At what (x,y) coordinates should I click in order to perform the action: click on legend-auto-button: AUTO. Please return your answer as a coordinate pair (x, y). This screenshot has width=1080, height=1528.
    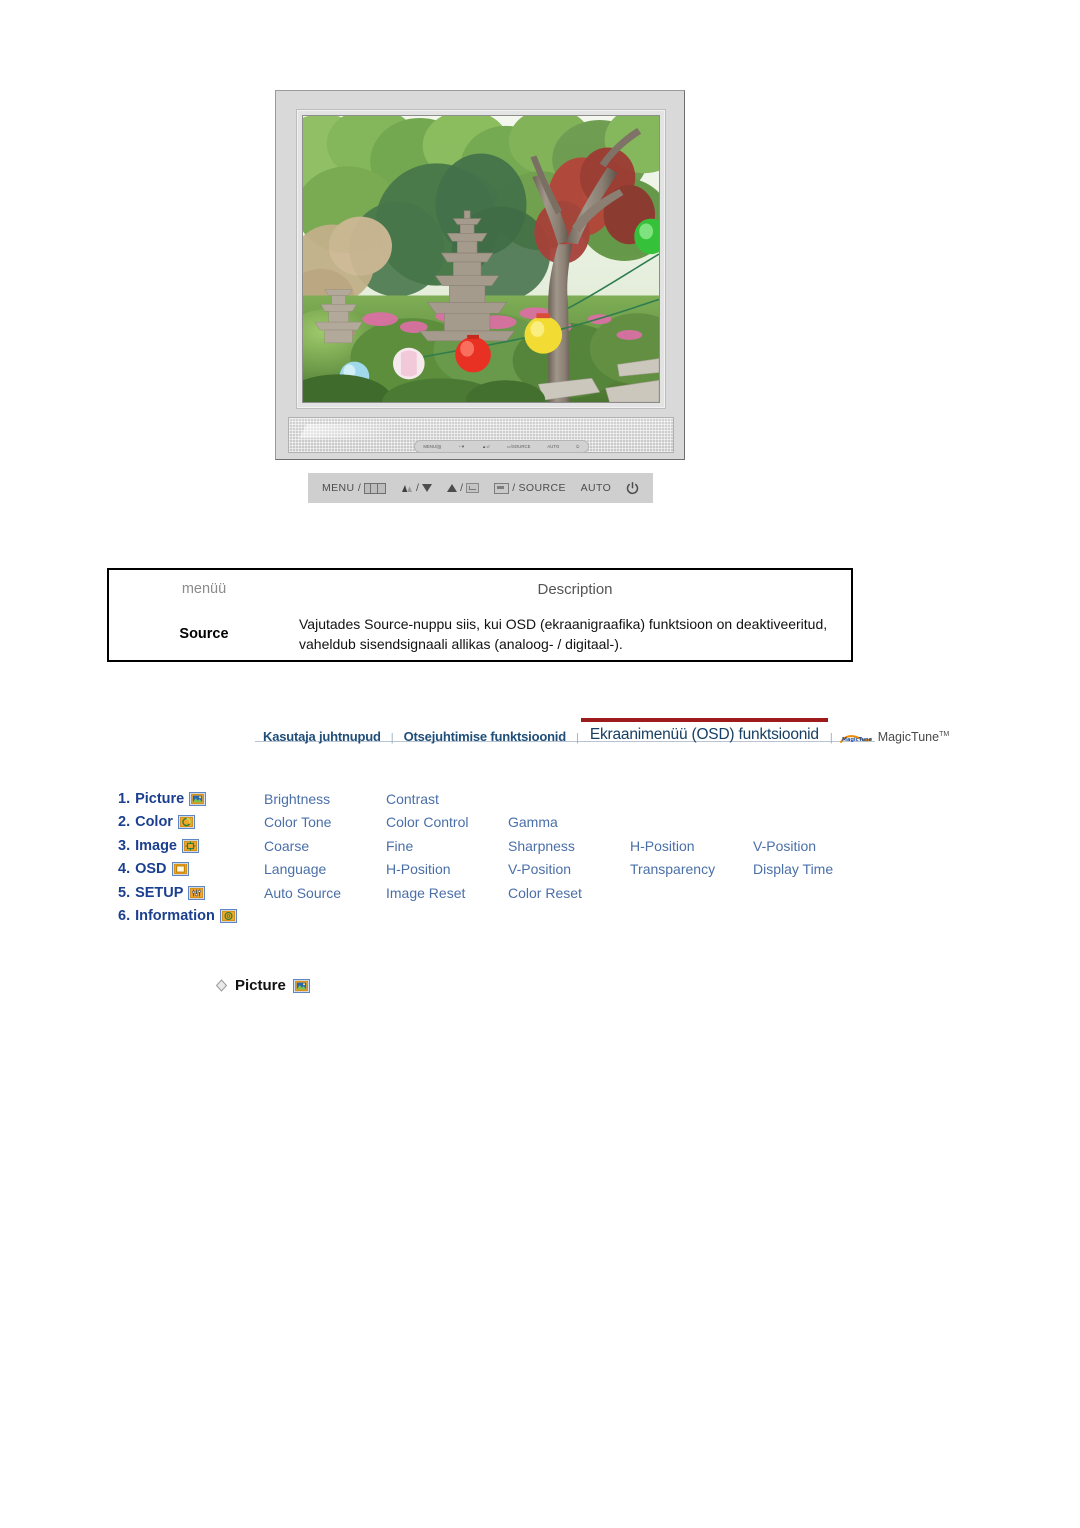
    Looking at the image, I should click on (596, 488).